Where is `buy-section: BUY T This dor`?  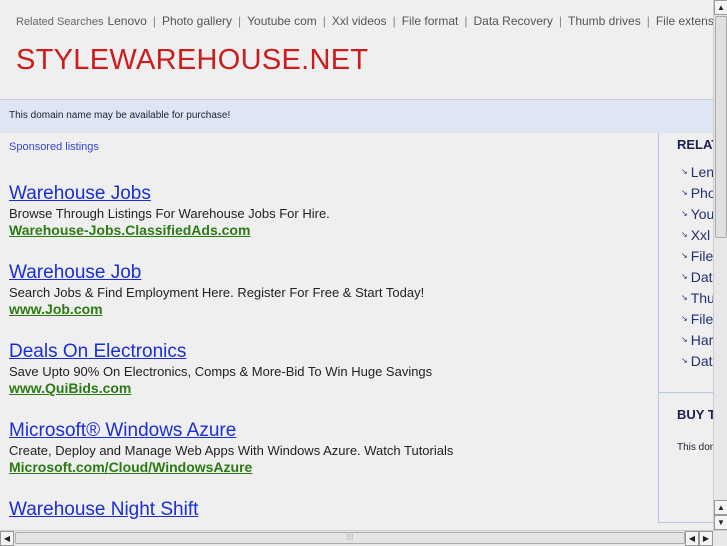 buy-section: BUY T This dor is located at coordinates (686, 422).